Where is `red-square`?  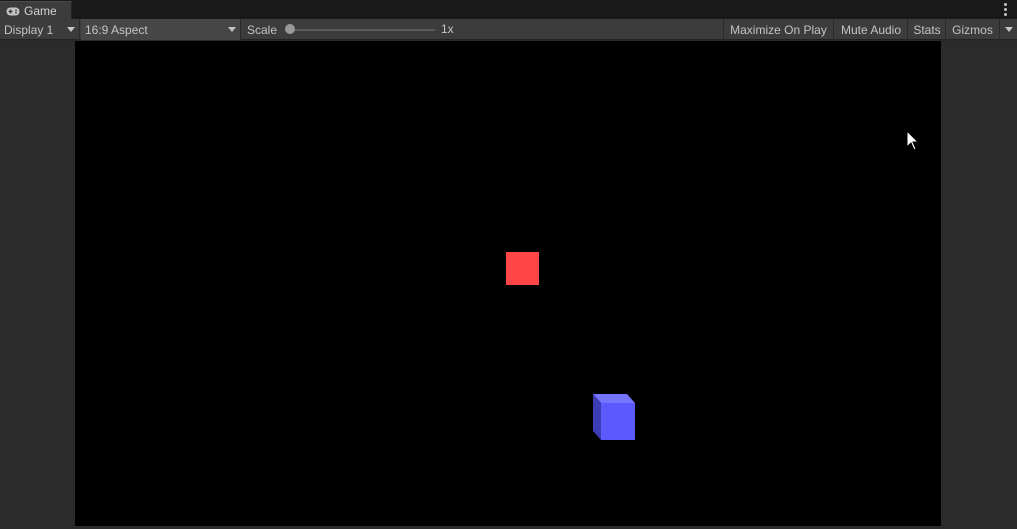 red-square is located at coordinates (522, 268).